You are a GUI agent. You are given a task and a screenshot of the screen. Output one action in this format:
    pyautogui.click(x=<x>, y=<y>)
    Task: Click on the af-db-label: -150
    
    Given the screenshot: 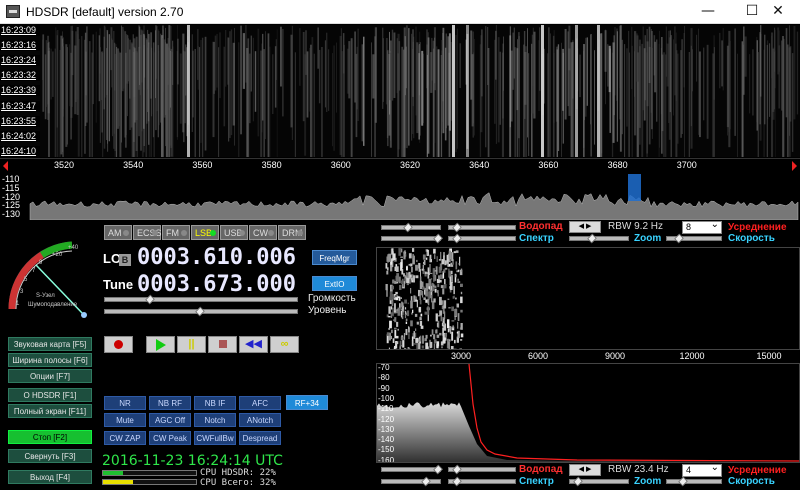 What is the action you would take?
    pyautogui.click(x=386, y=450)
    